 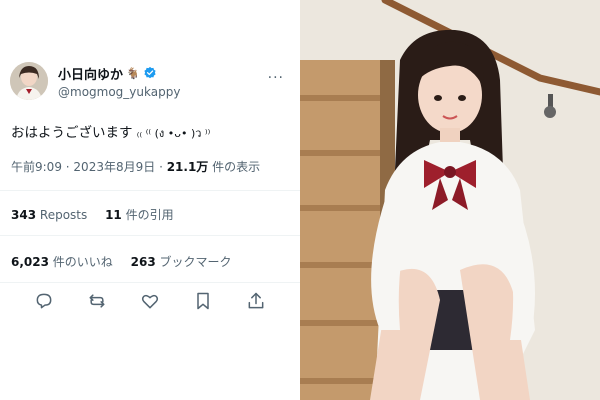 I want to click on share-icon, so click(x=255, y=300).